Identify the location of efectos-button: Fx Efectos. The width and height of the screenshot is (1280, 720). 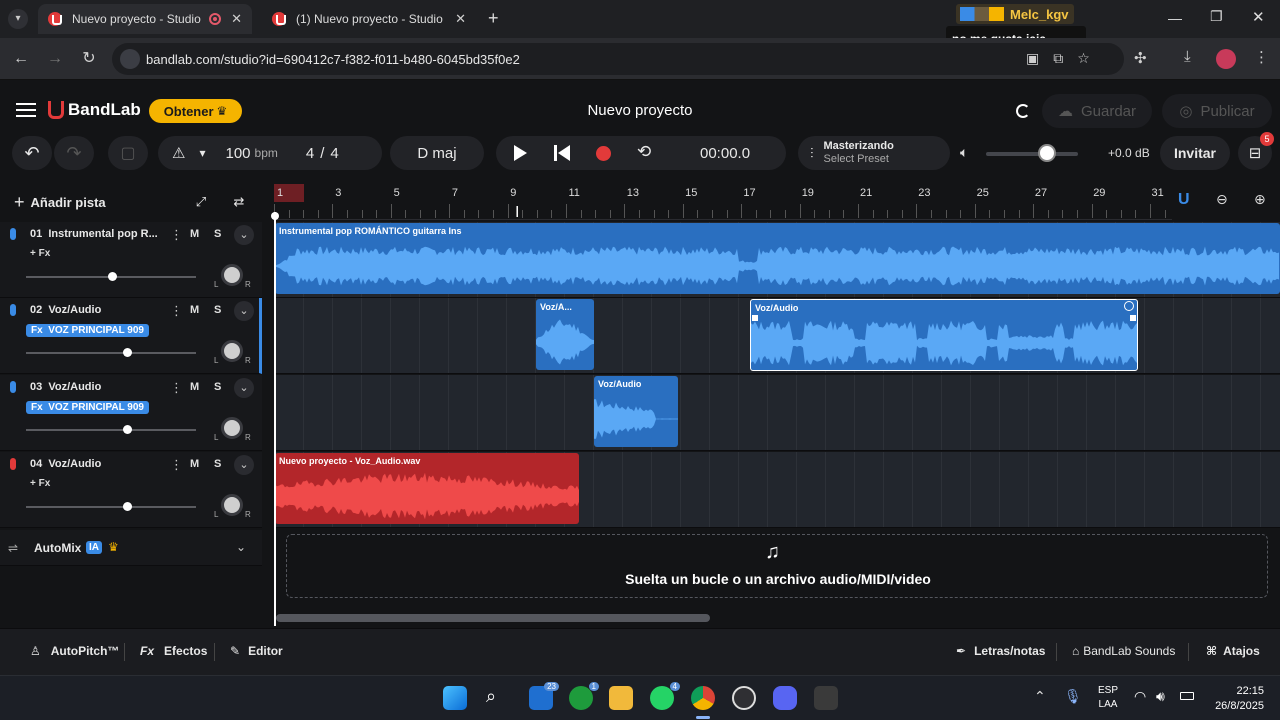
(173, 651).